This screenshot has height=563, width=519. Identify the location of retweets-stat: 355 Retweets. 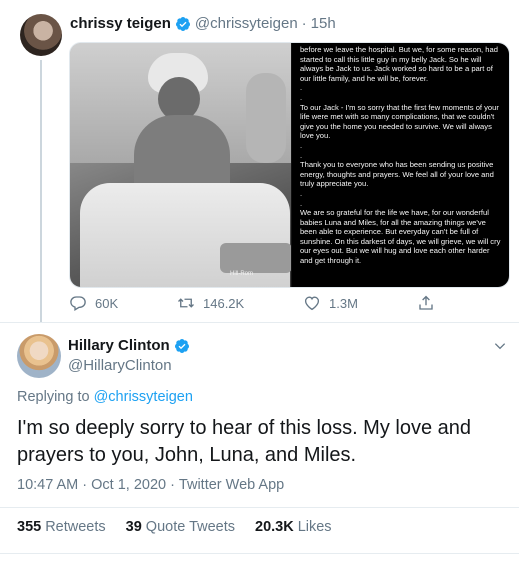
(61, 527).